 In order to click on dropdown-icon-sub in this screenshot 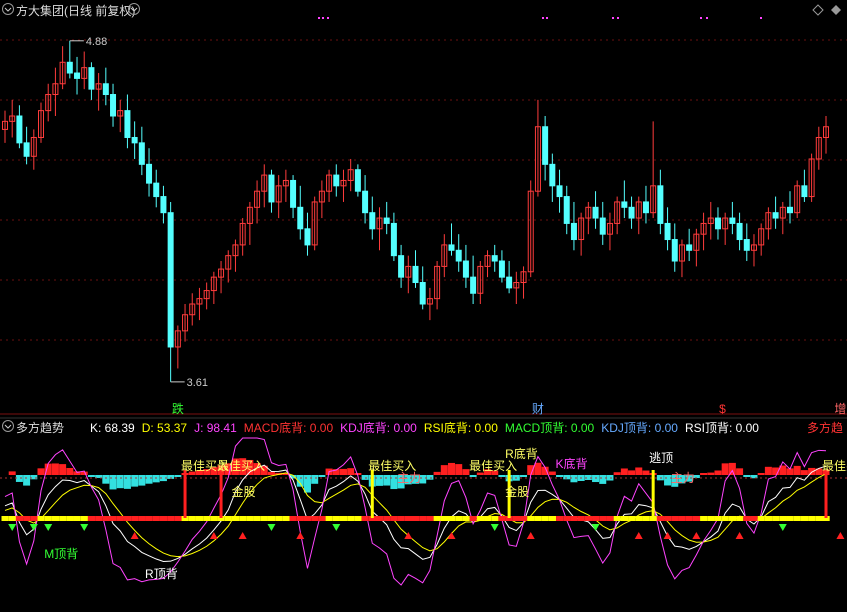, I will do `click(8, 426)`.